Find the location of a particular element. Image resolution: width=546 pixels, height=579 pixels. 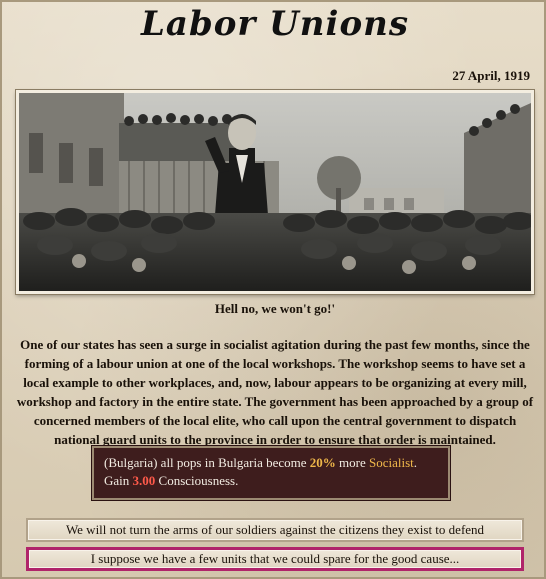

effect-line-consciousness: Gain 3.00 Consciousness. is located at coordinates (271, 481).